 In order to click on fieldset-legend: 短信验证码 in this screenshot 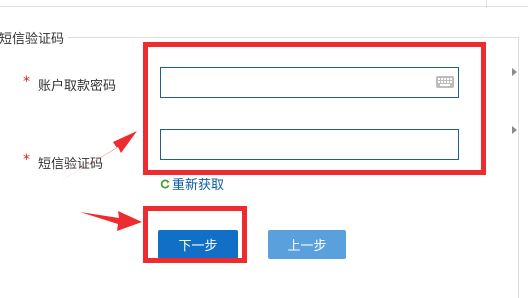, I will do `click(34, 37)`.